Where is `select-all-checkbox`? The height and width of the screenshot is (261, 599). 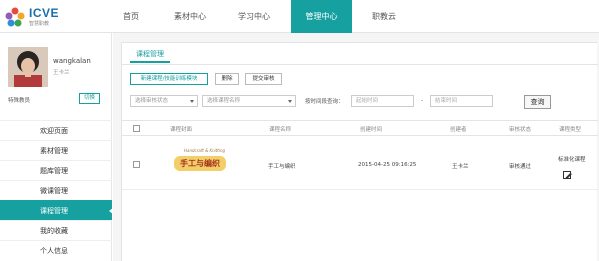
select-all-checkbox is located at coordinates (136, 128).